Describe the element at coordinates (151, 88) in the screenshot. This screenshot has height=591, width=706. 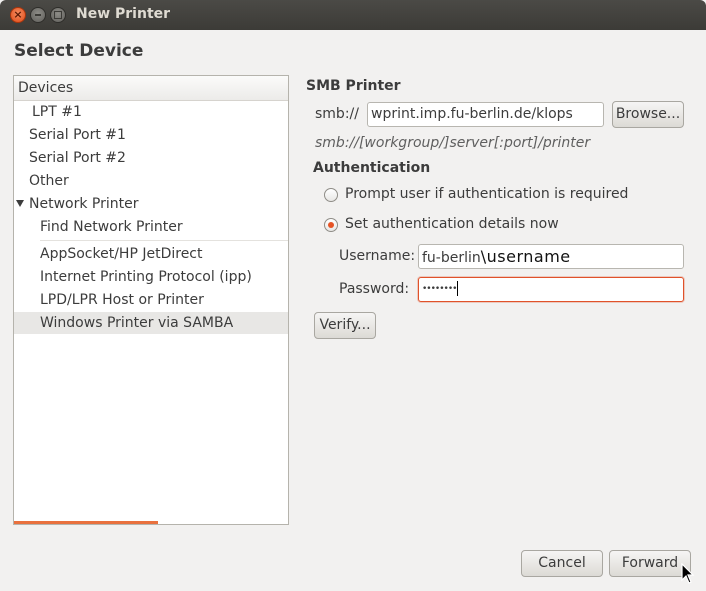
I see `device-list-header: Devices` at that location.